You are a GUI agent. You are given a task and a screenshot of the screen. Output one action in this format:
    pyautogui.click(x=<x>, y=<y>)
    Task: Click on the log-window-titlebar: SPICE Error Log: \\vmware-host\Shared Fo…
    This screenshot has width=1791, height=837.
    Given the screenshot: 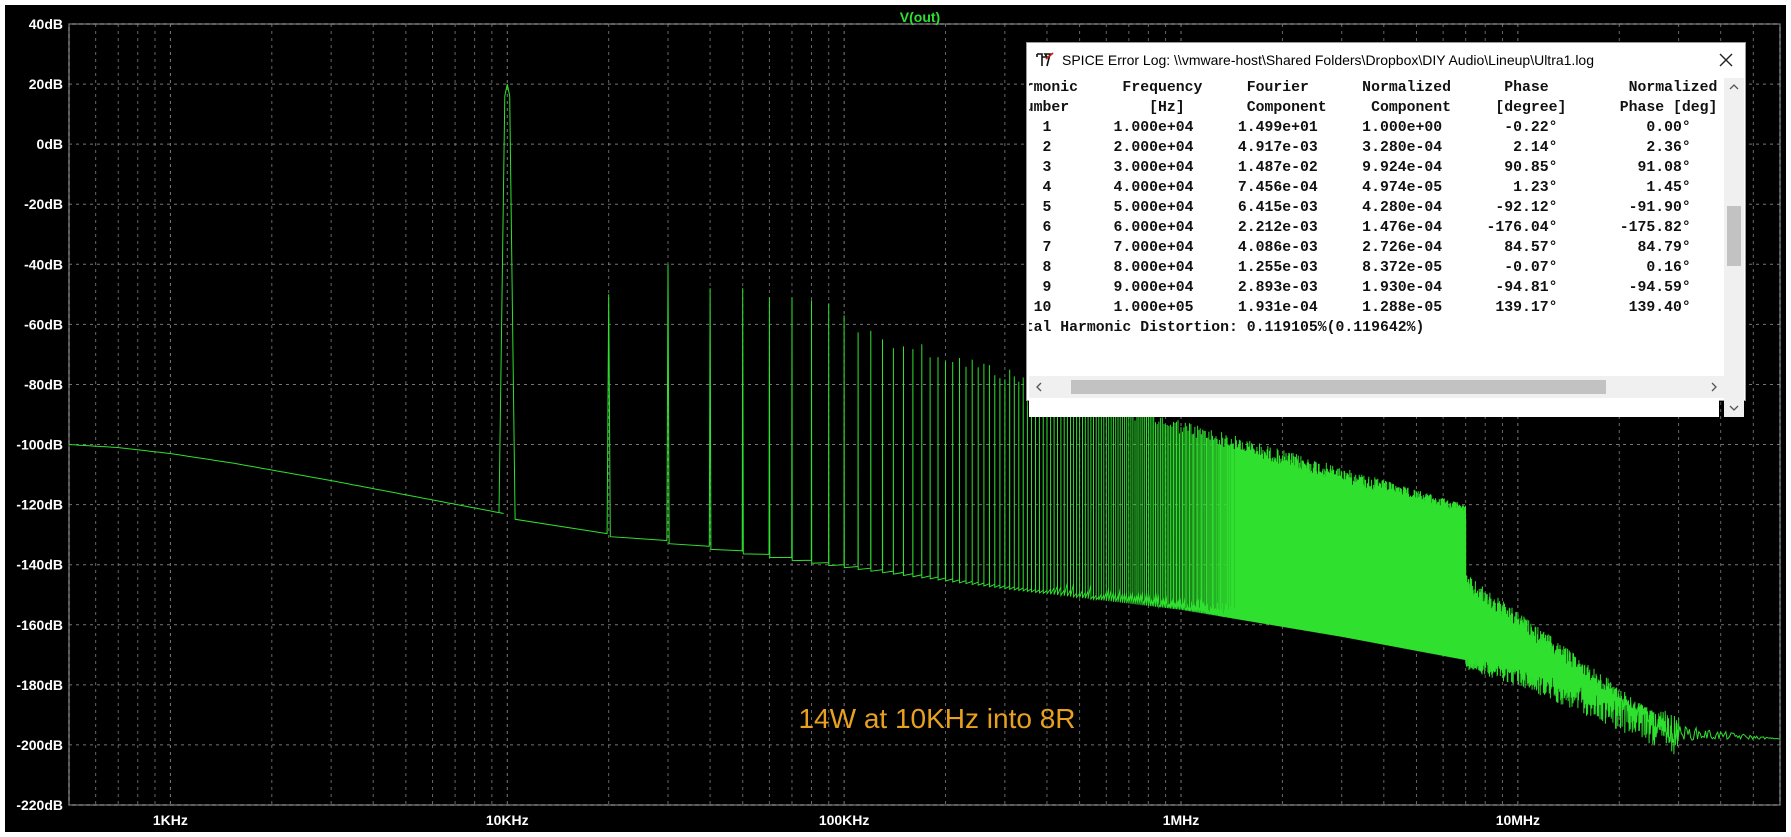 What is the action you would take?
    pyautogui.click(x=1386, y=60)
    